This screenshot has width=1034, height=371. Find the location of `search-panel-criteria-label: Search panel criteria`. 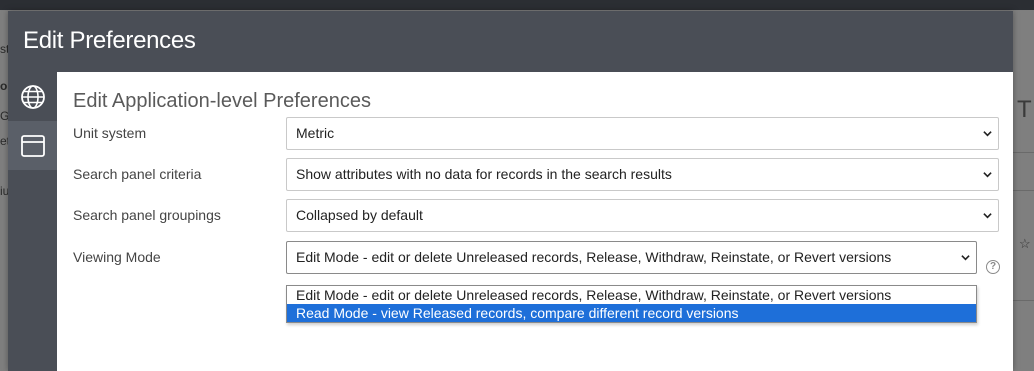

search-panel-criteria-label: Search panel criteria is located at coordinates (137, 174).